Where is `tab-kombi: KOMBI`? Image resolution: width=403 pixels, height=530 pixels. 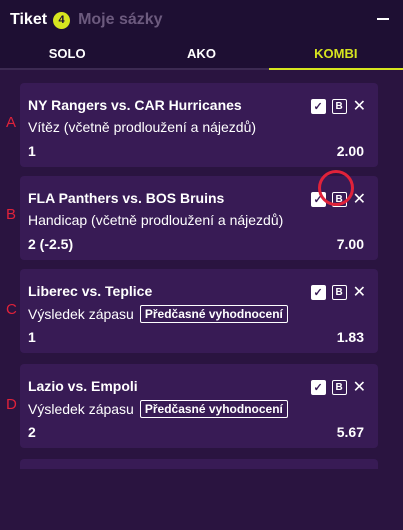 tab-kombi: KOMBI is located at coordinates (335, 55).